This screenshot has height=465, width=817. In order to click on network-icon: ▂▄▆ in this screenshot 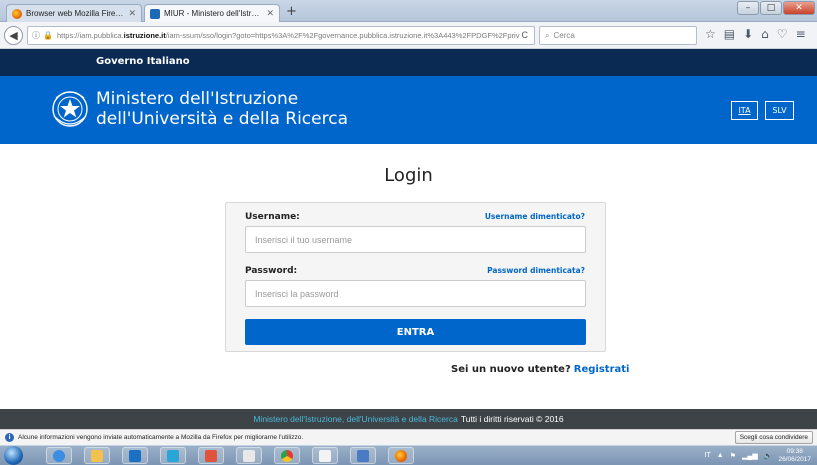, I will do `click(750, 456)`.